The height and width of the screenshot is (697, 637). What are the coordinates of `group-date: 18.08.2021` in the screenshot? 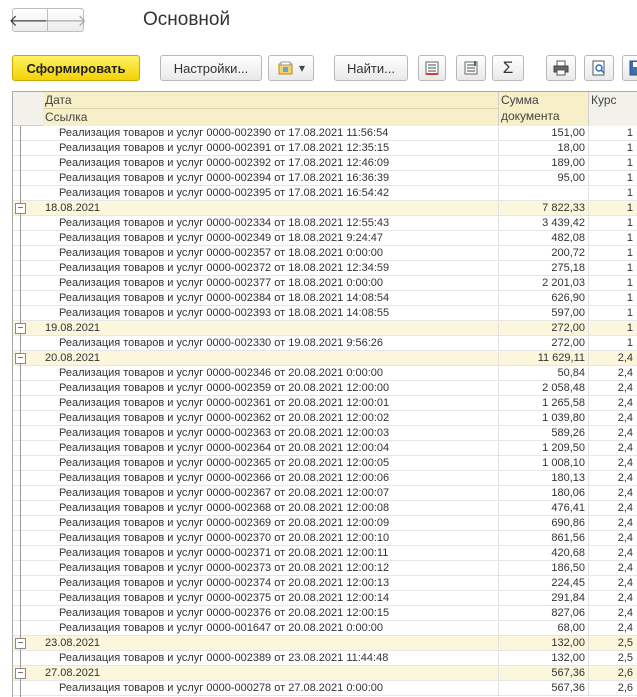 It's located at (271, 209).